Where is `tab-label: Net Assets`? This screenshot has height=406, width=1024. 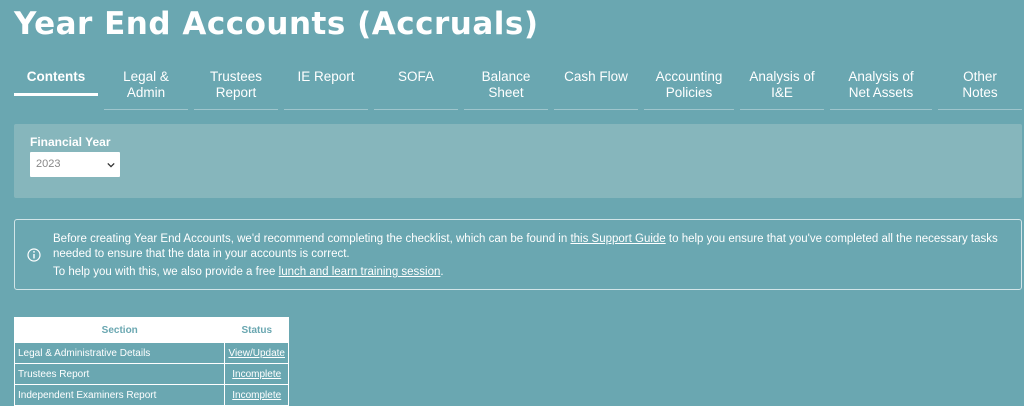 tab-label: Net Assets is located at coordinates (881, 92).